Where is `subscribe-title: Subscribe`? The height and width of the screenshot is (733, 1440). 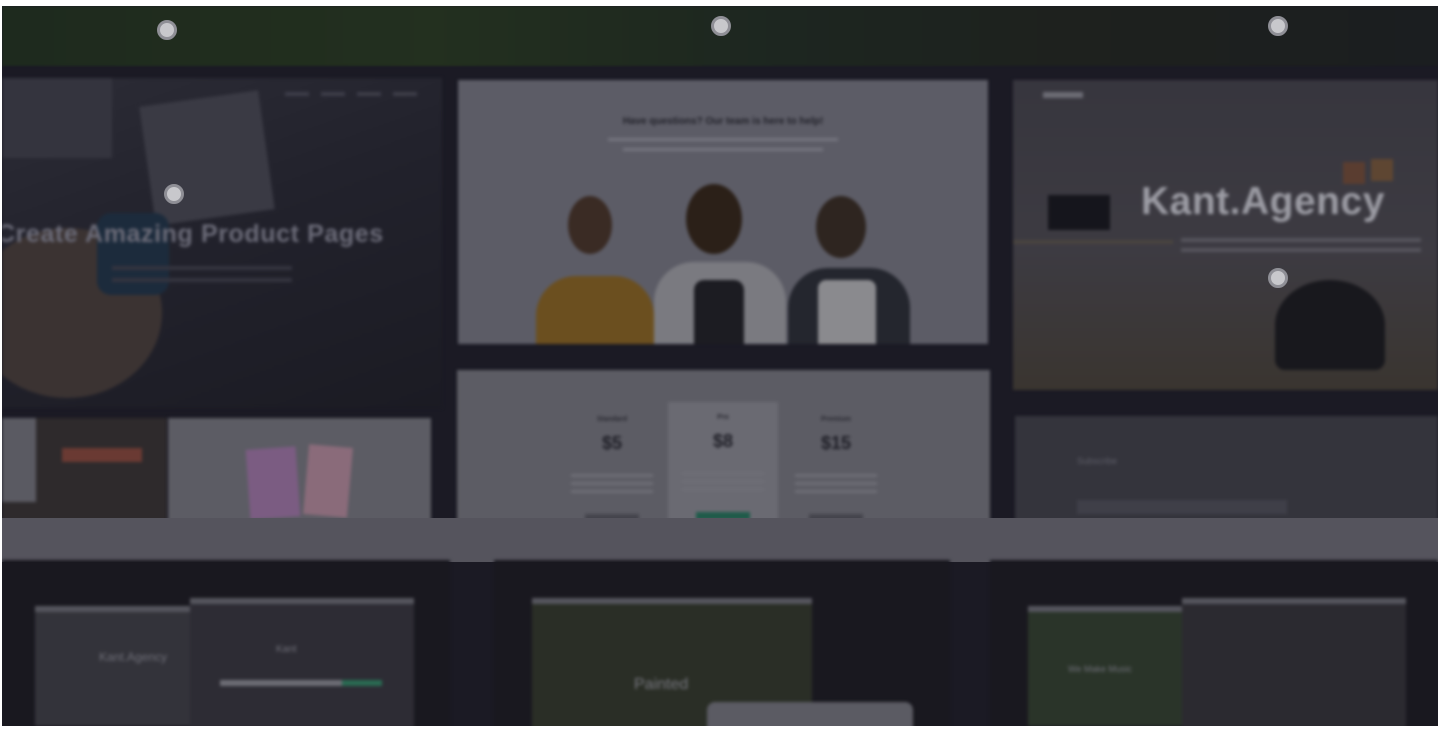 subscribe-title: Subscribe is located at coordinates (1097, 461).